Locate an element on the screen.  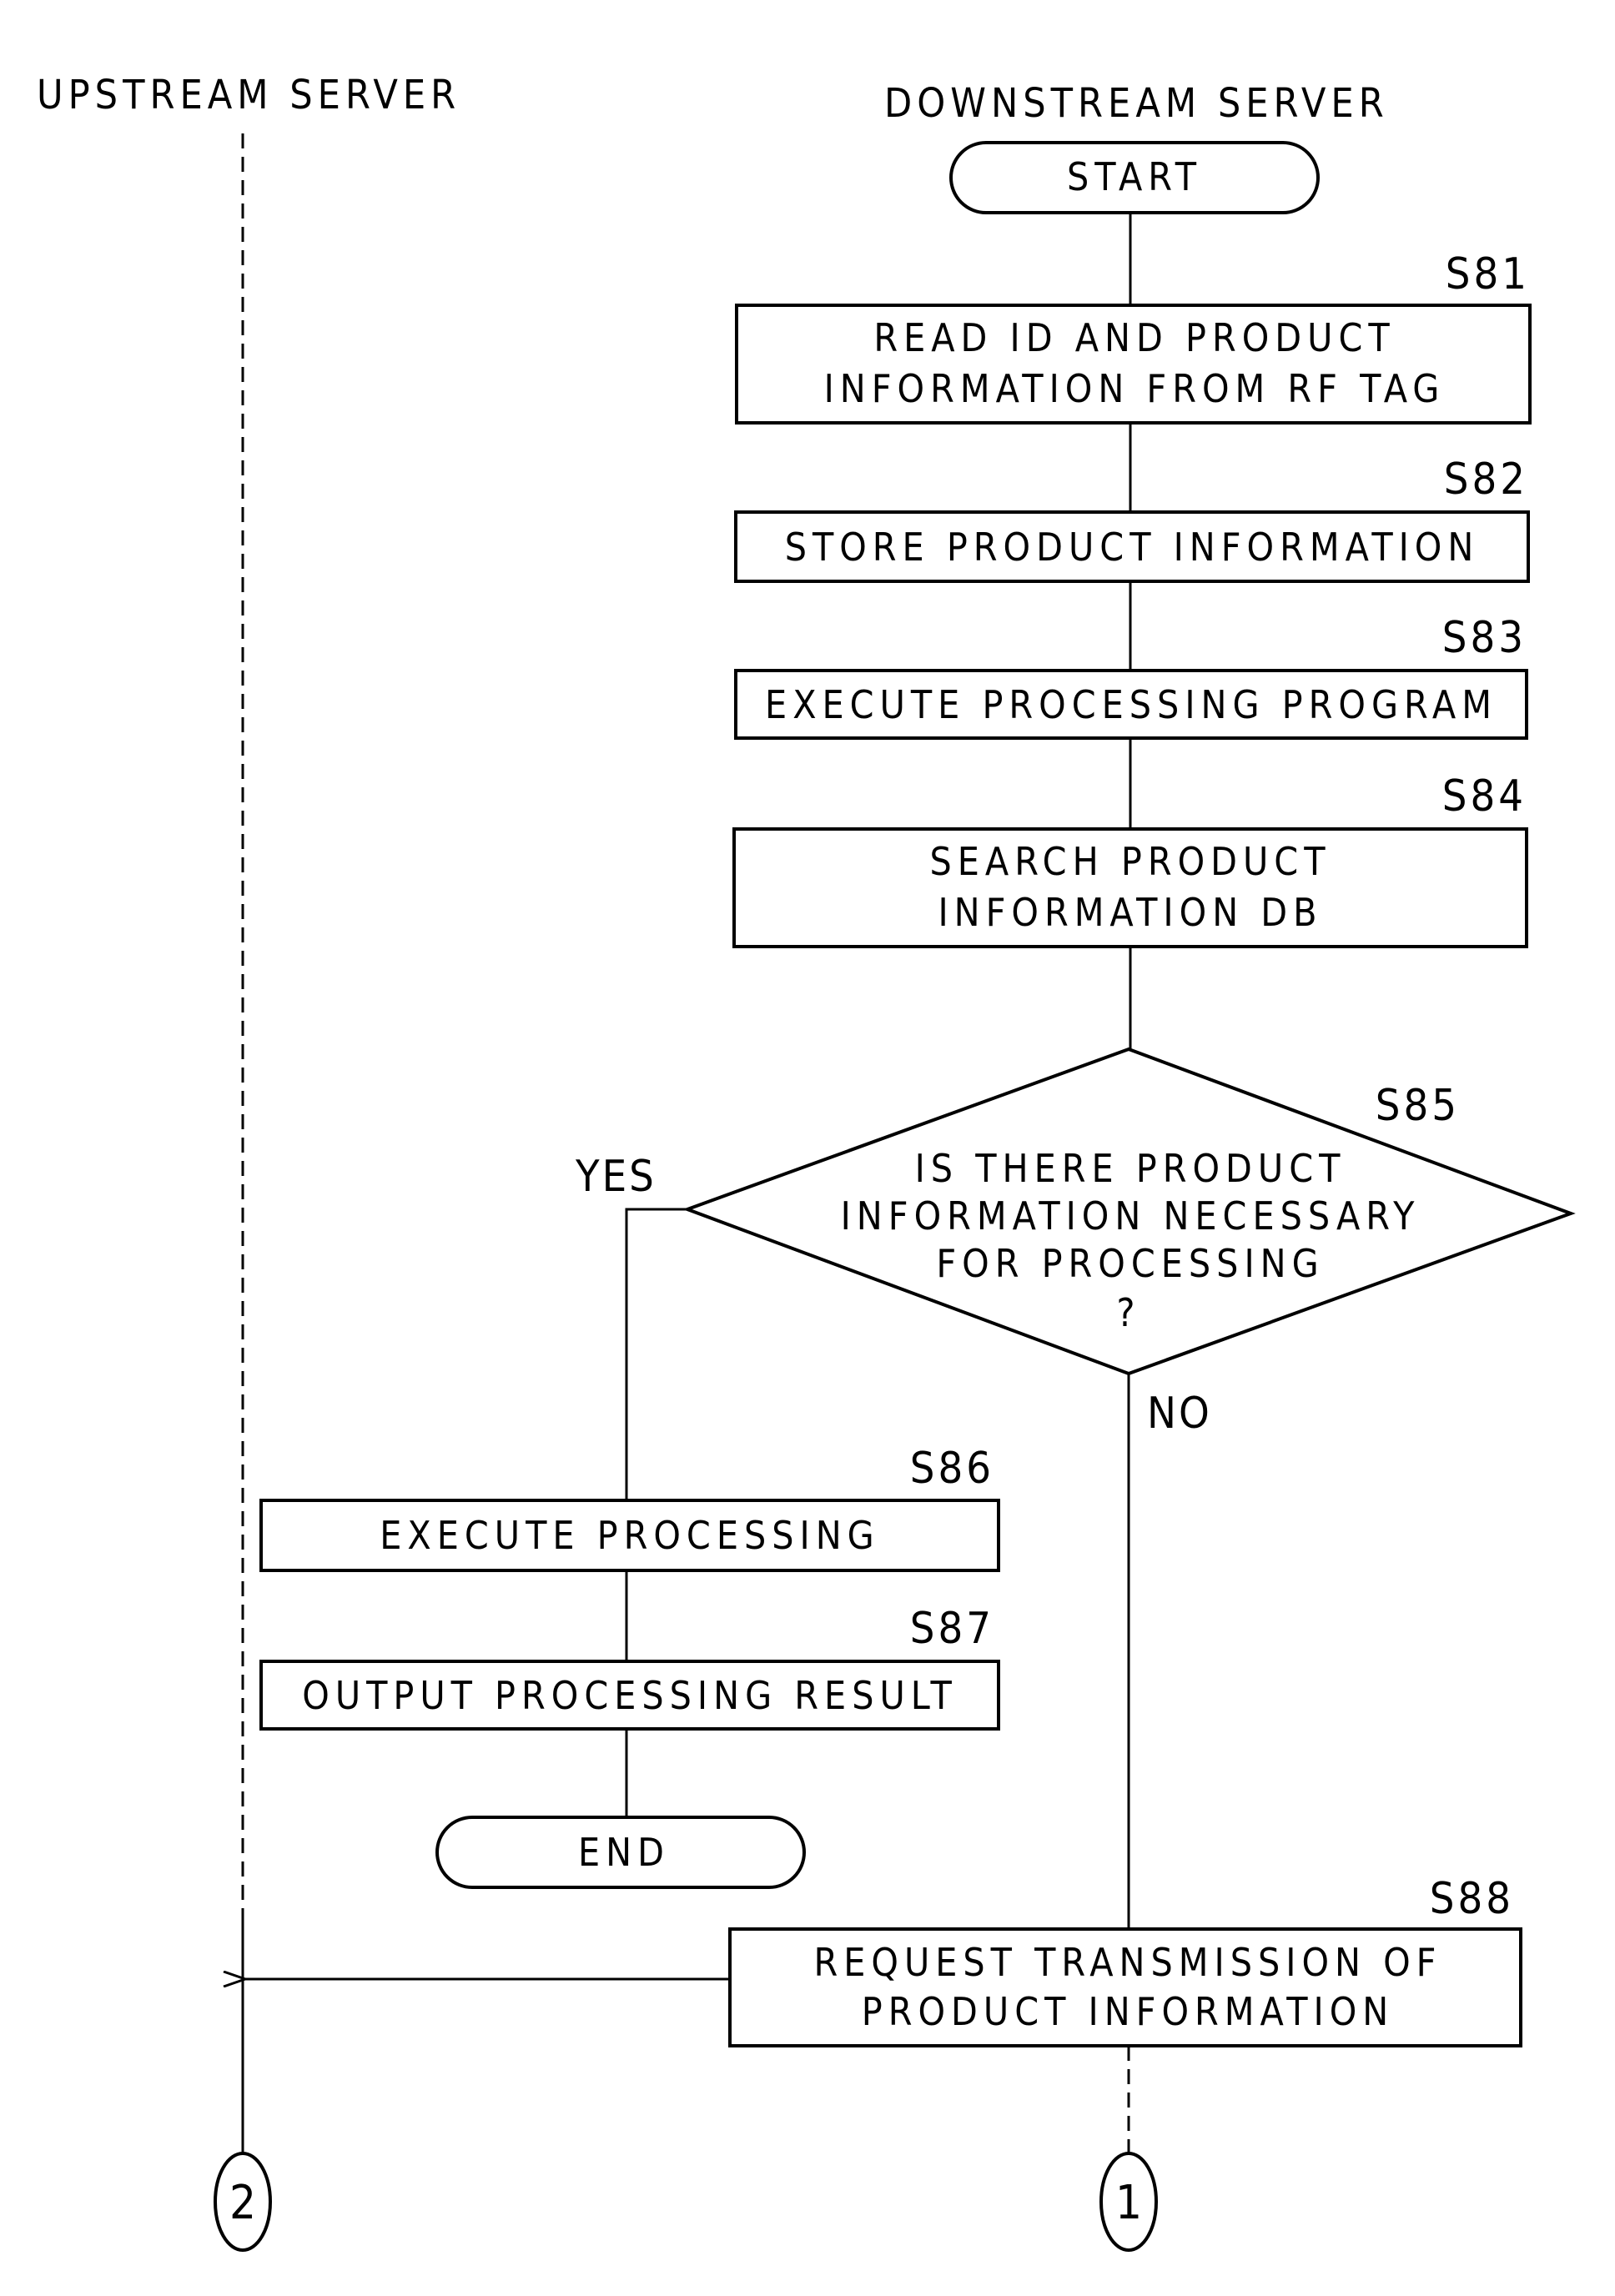
step-id-s88: S88 is located at coordinates (1472, 1899).